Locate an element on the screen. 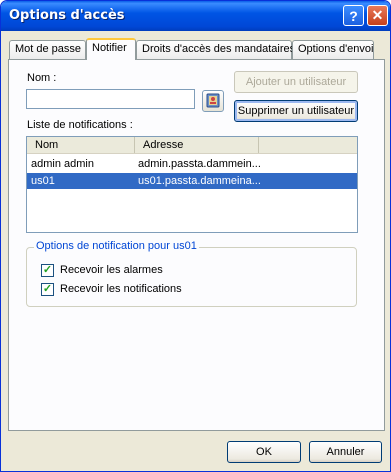 Image resolution: width=391 pixels, height=472 pixels. column-header-address: Adresse is located at coordinates (197, 145).